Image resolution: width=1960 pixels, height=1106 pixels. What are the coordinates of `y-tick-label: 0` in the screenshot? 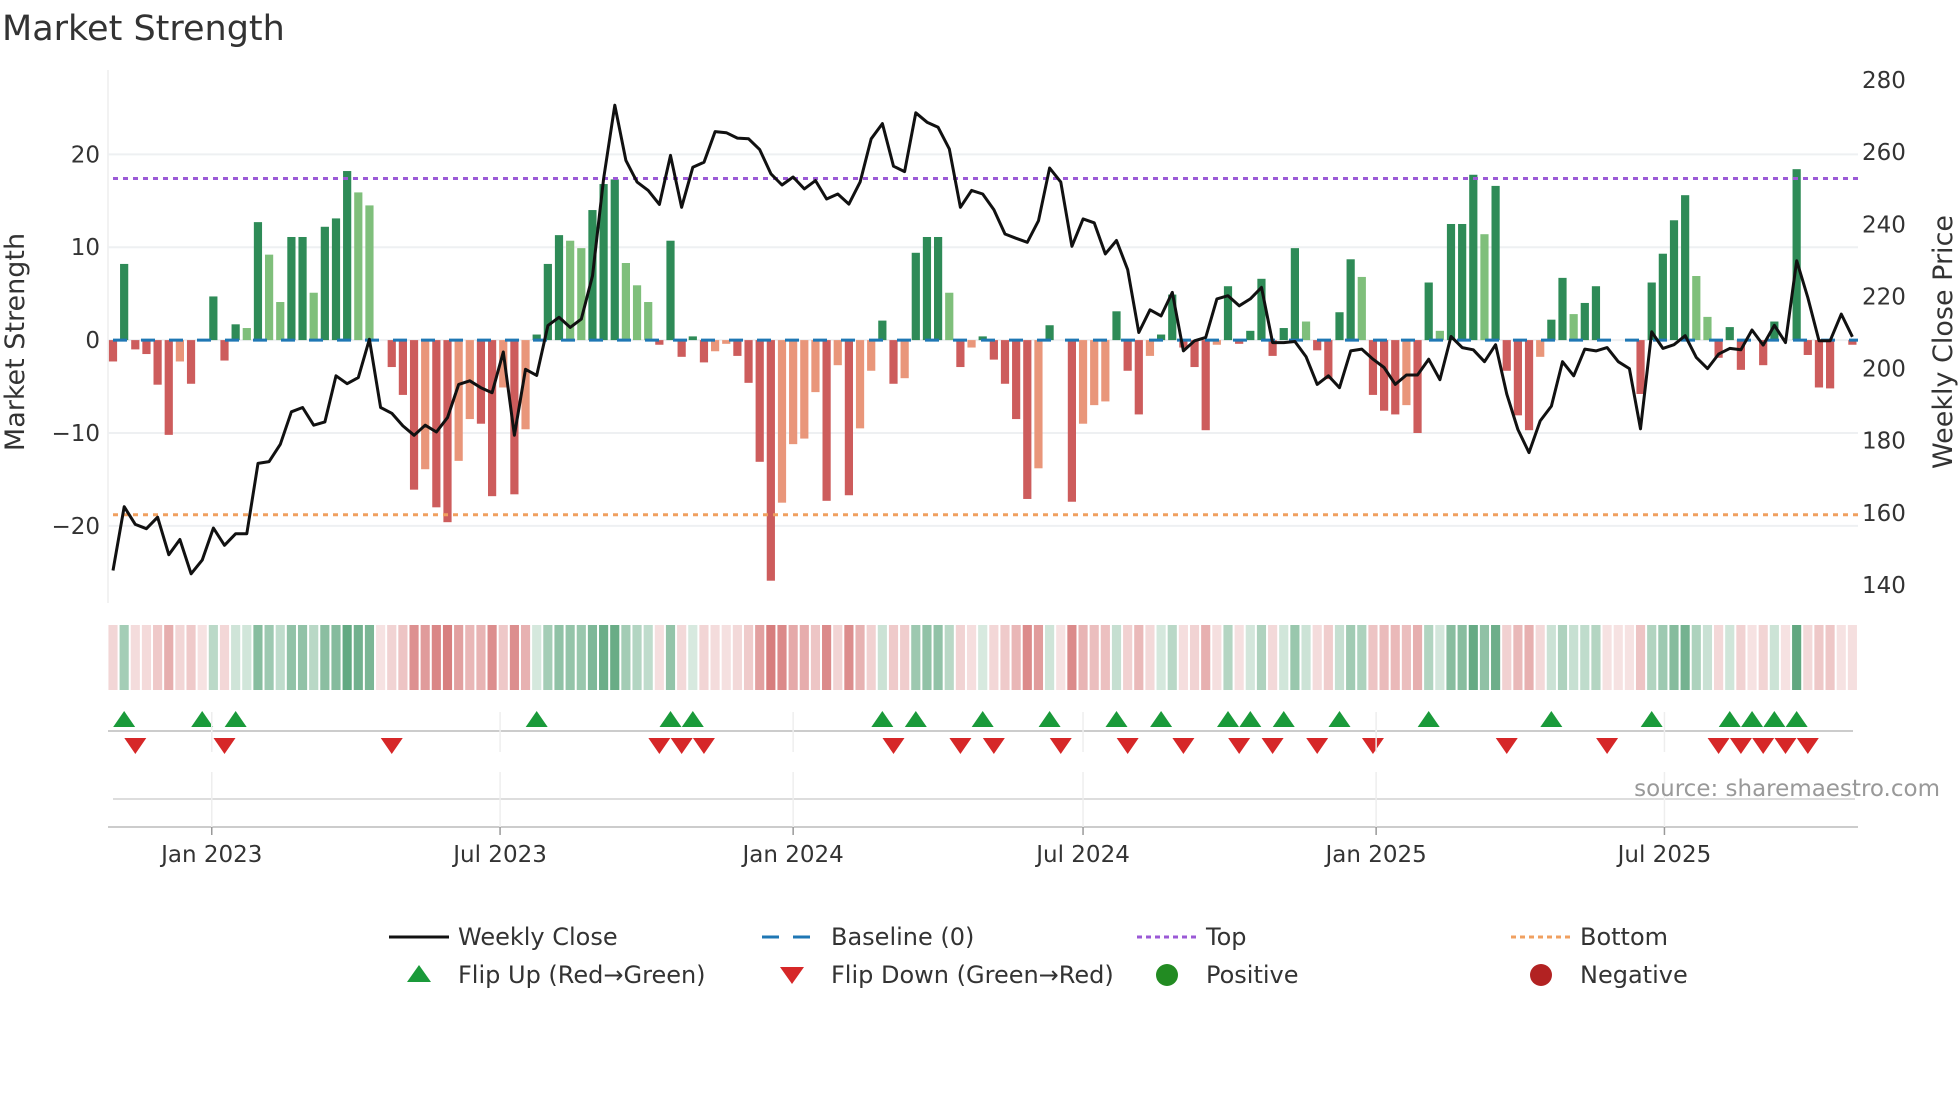 It's located at (92, 341).